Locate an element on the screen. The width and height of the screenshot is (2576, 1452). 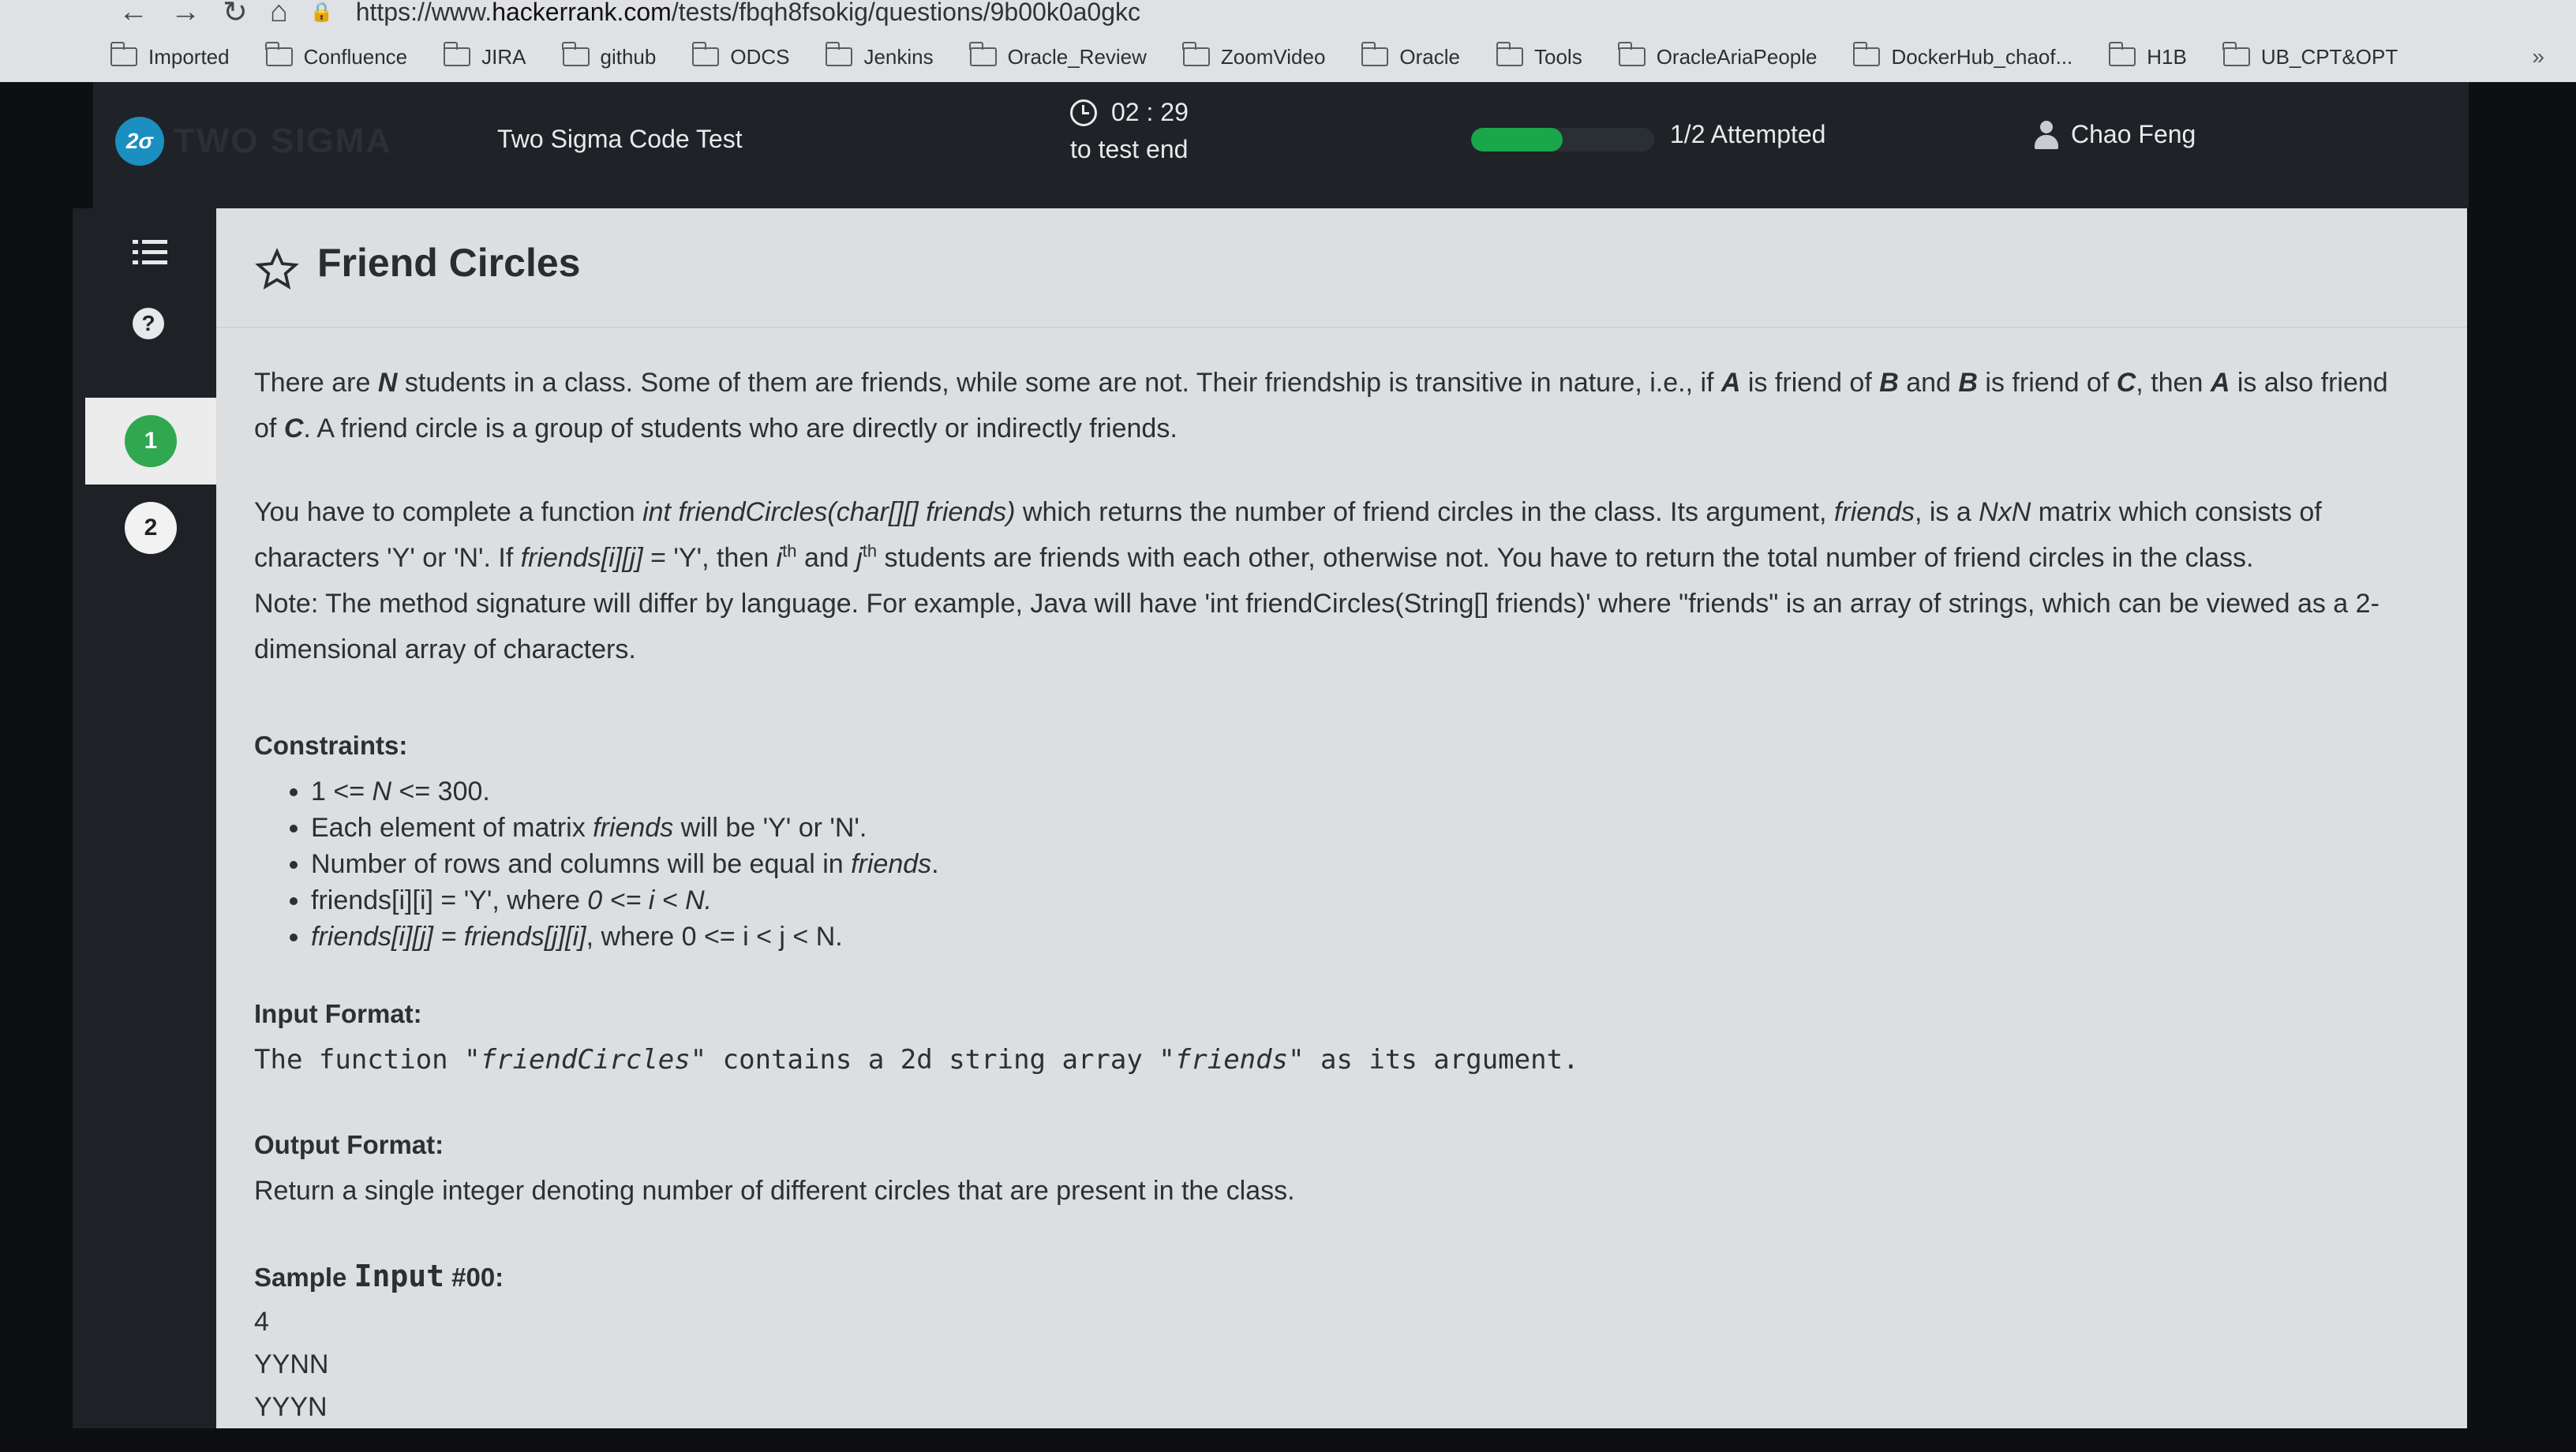
bookmarks-overflow-button: » is located at coordinates (2538, 56).